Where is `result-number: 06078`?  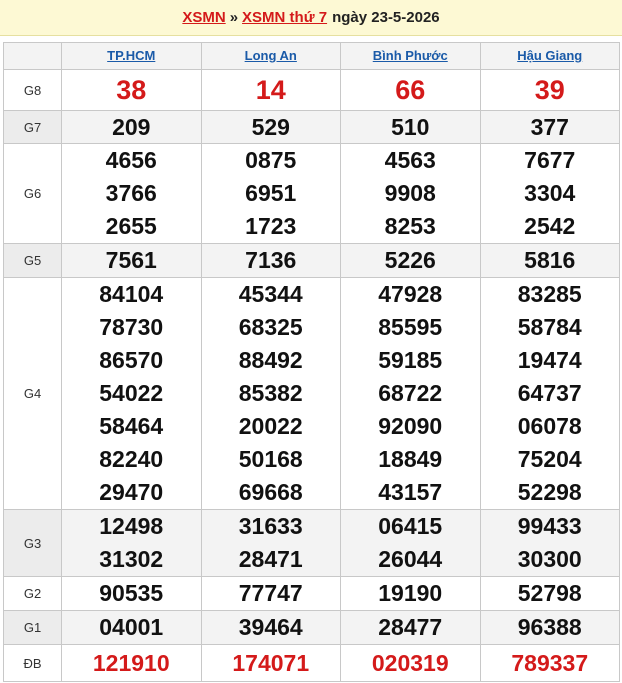
result-number: 06078 is located at coordinates (549, 426).